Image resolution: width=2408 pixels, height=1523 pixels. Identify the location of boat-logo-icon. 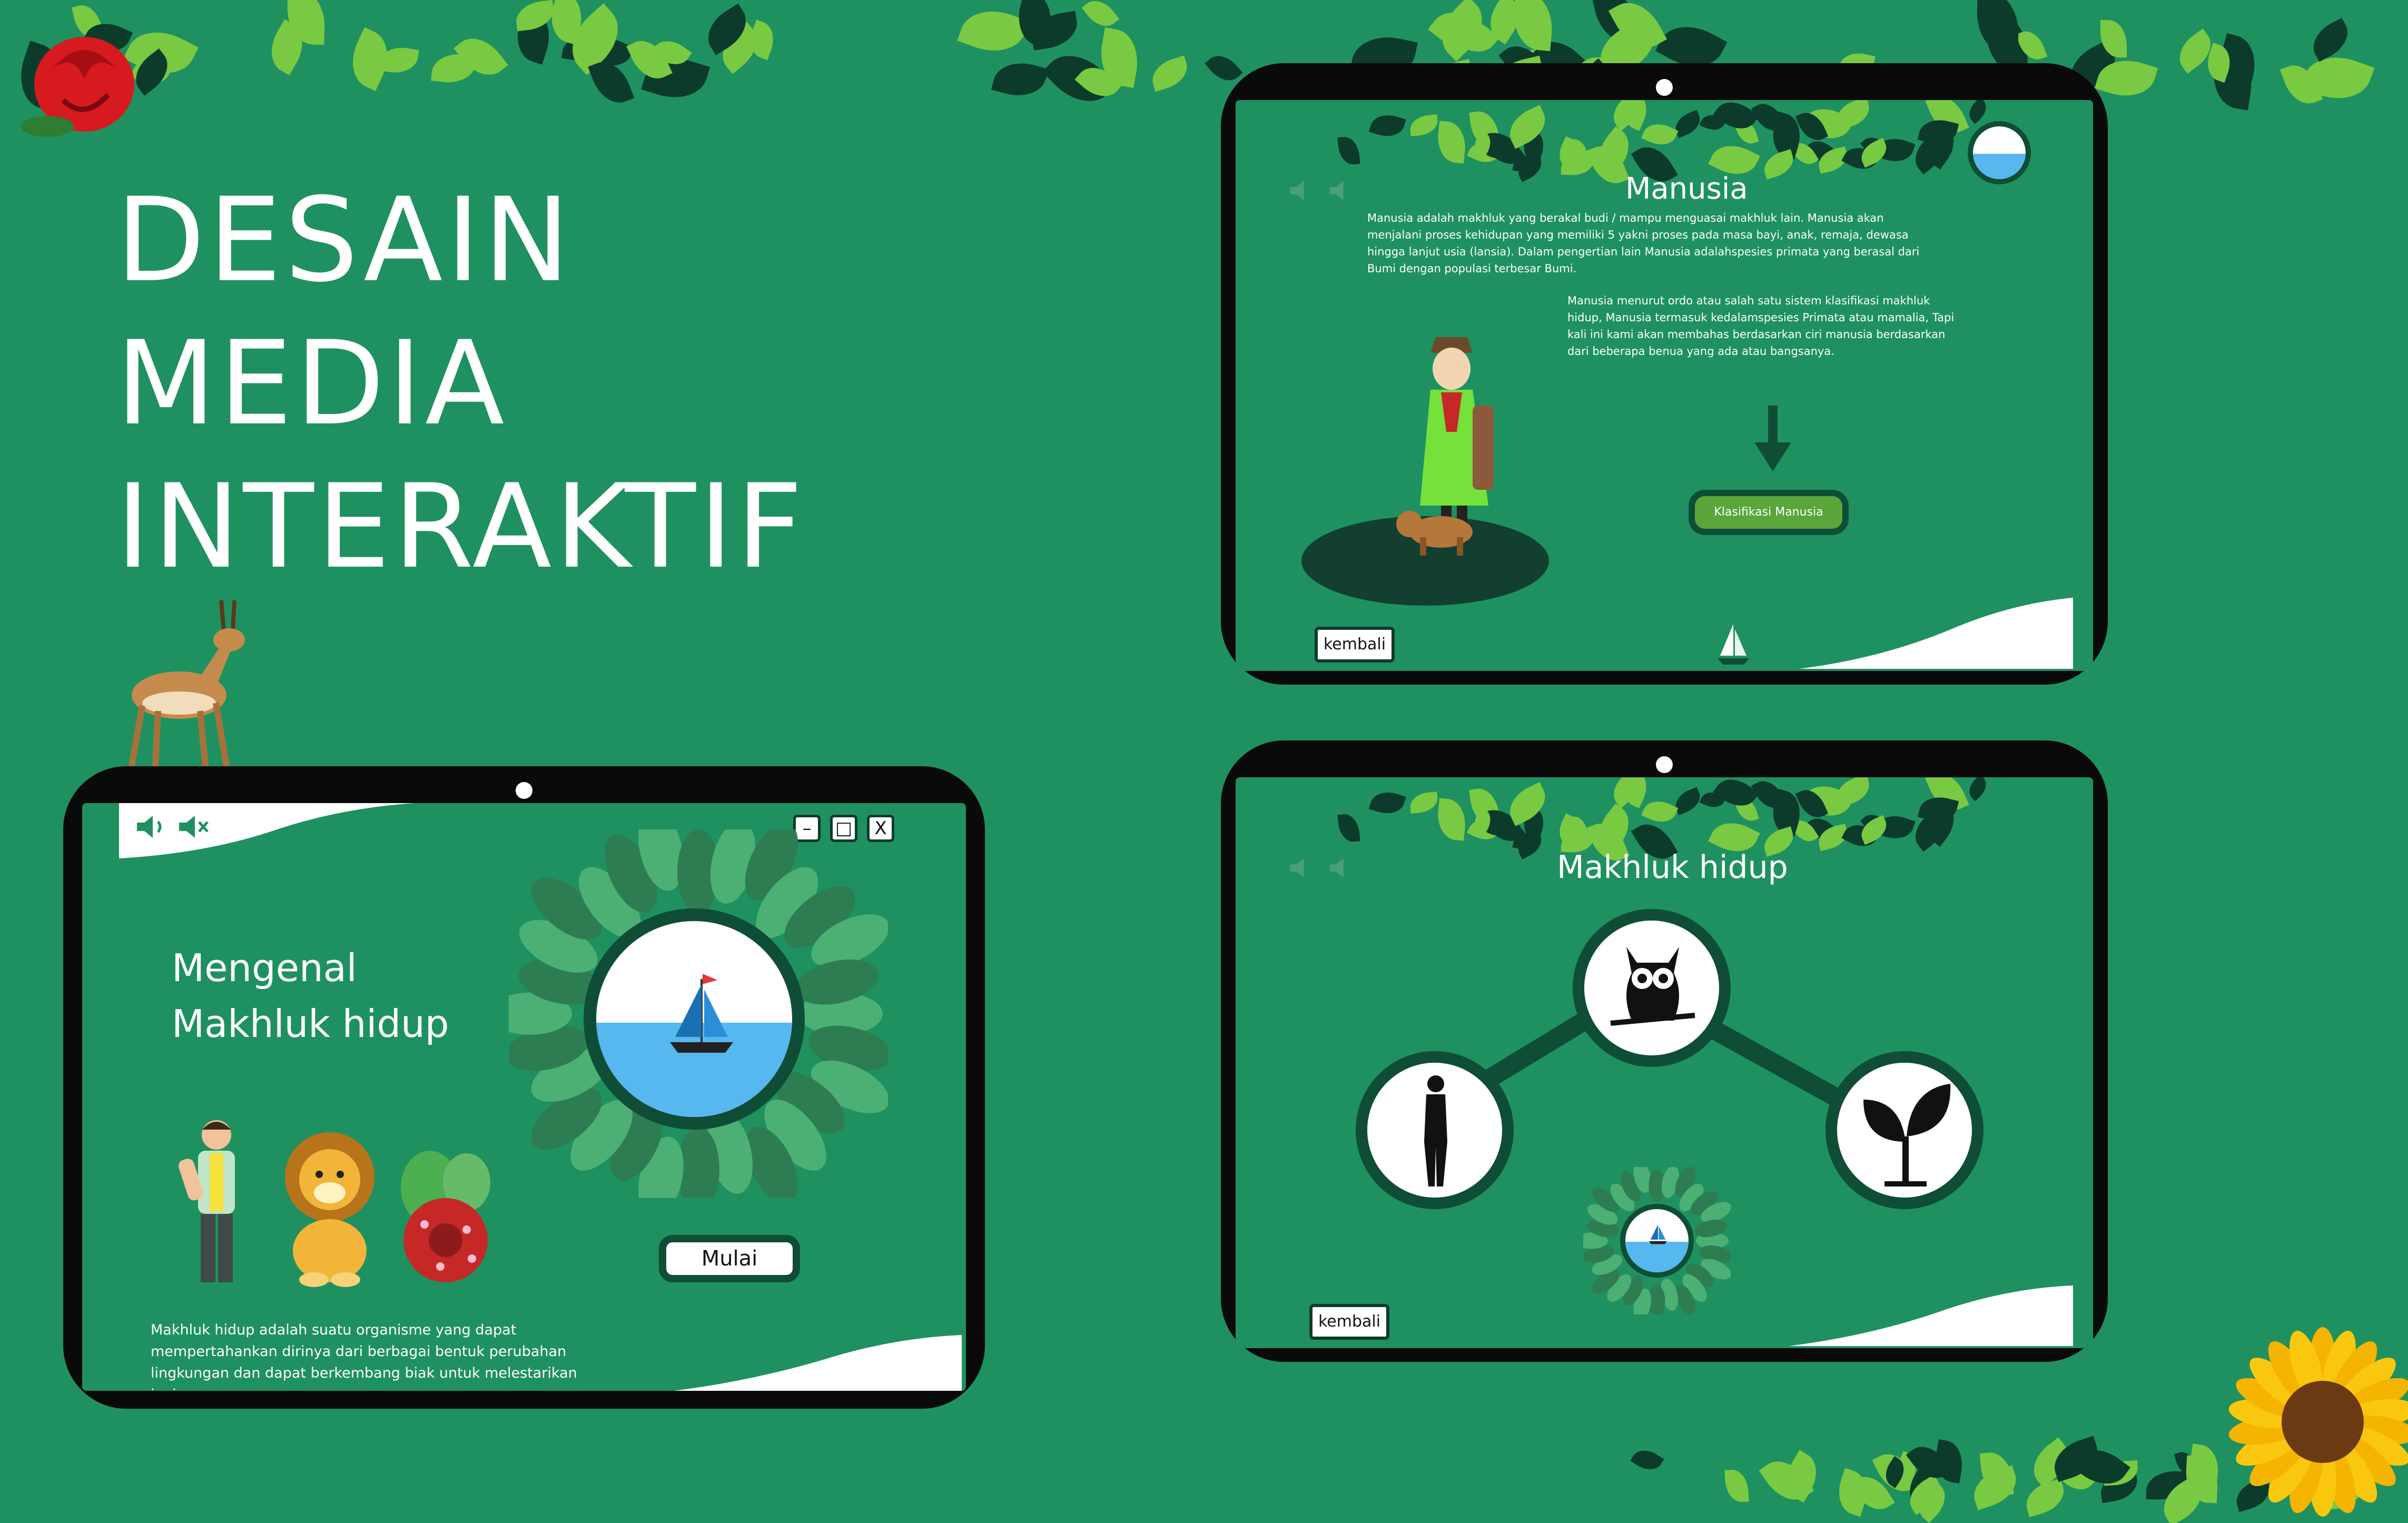
(695, 1019).